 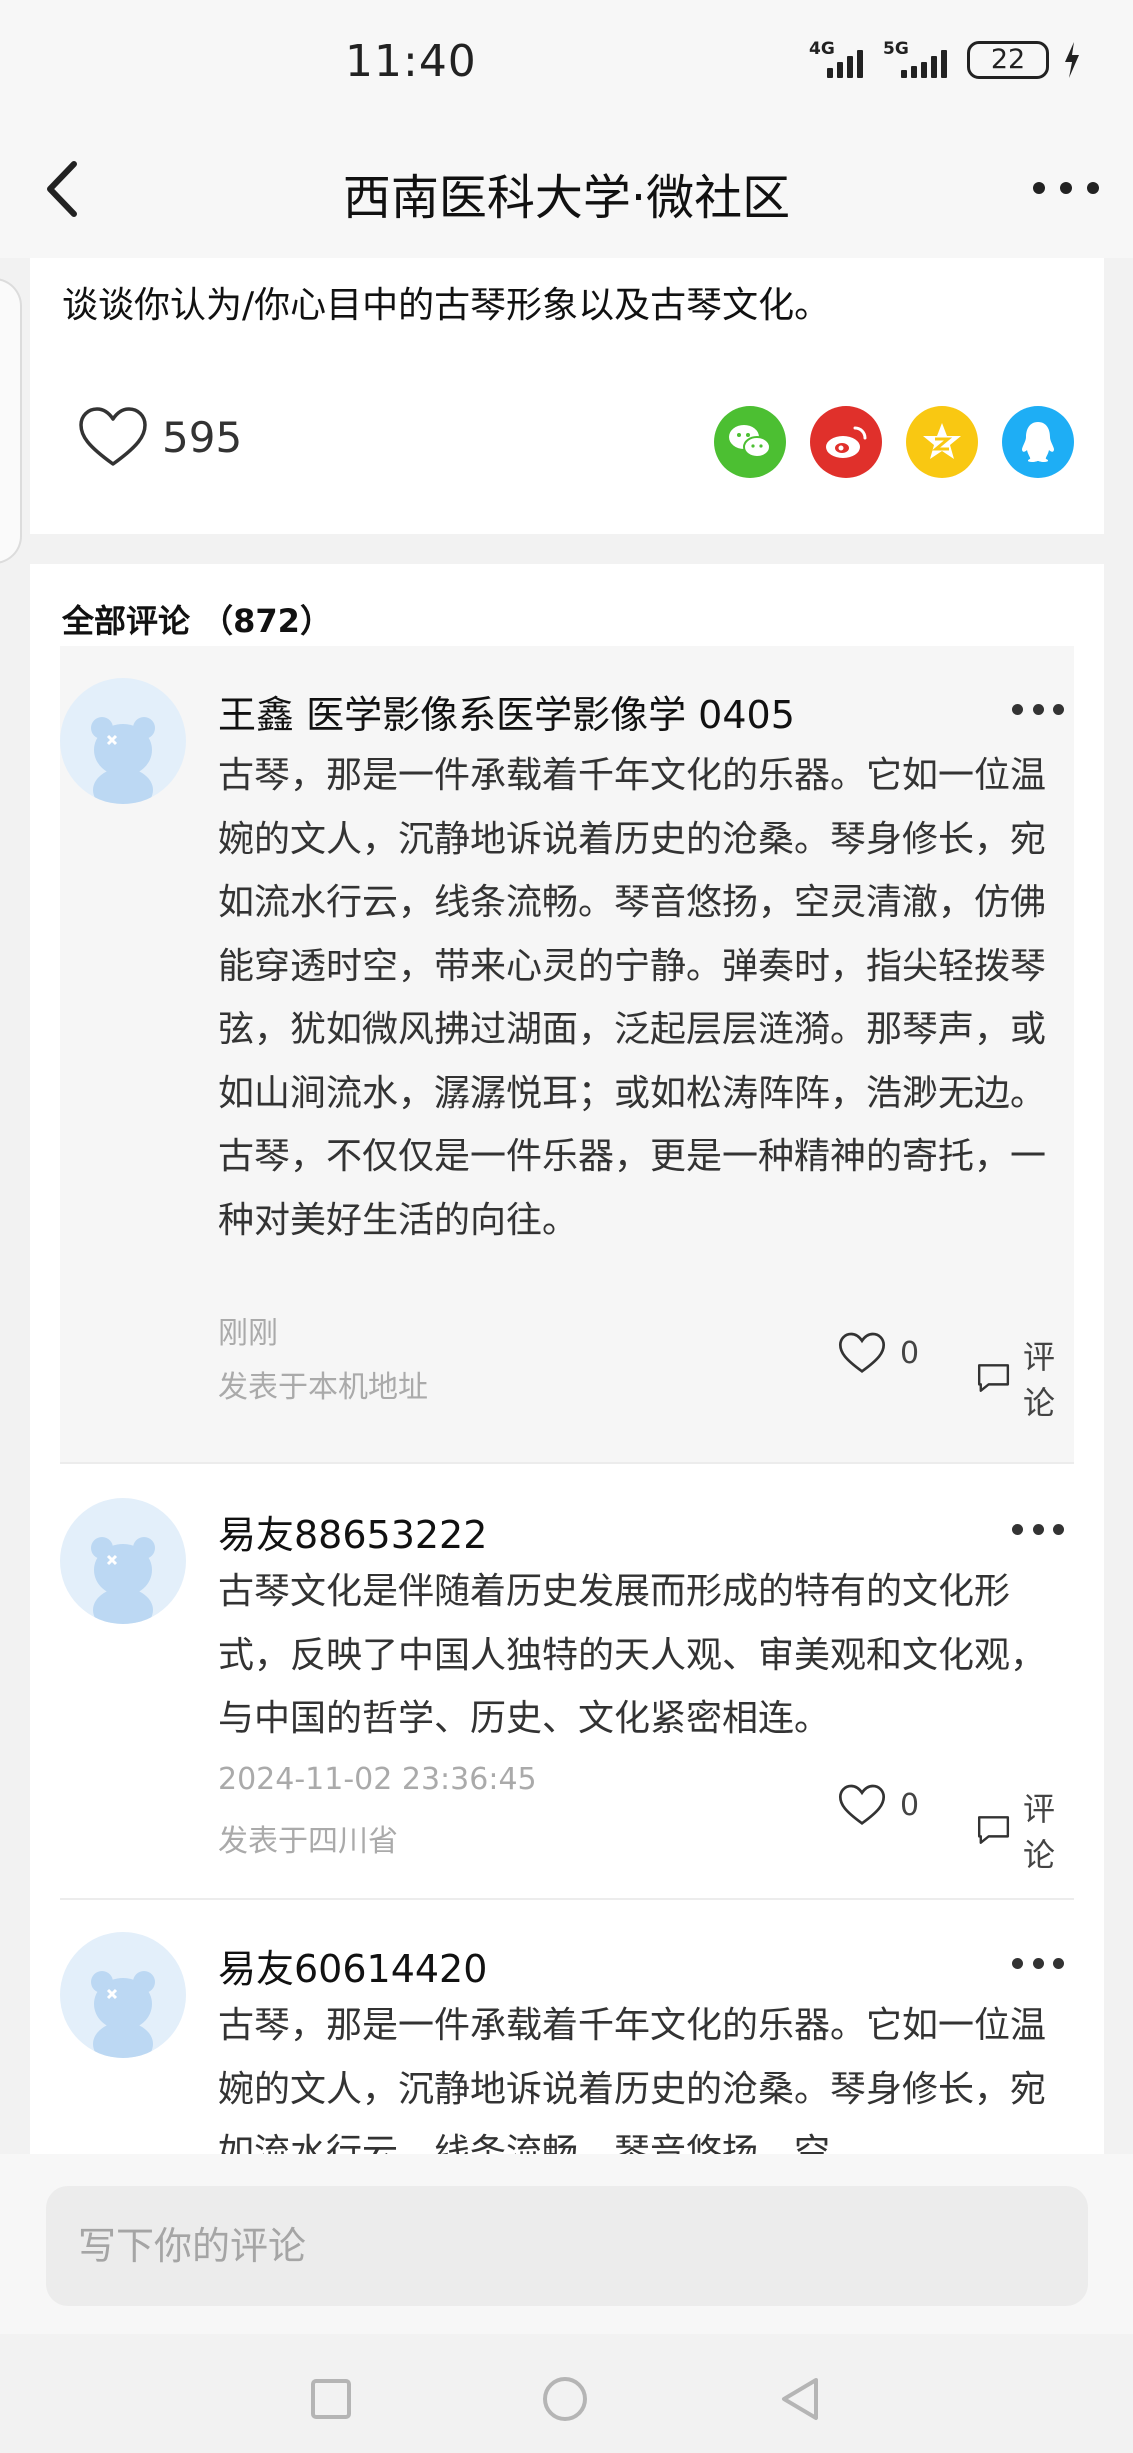 I want to click on comment-author: 王鑫 医学影像系医学影像学 0405, so click(x=506, y=711).